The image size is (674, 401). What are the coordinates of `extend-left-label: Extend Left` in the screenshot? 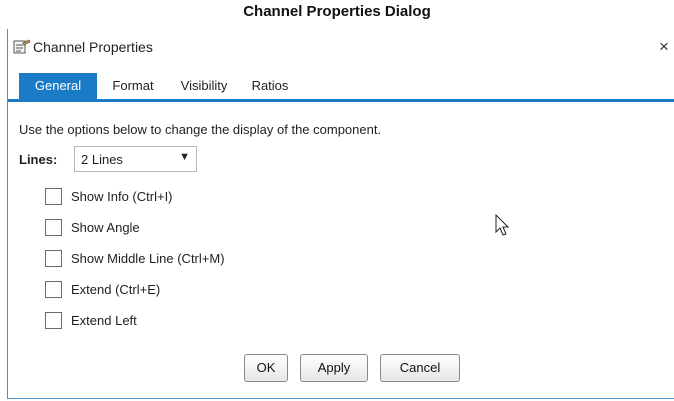 It's located at (104, 320).